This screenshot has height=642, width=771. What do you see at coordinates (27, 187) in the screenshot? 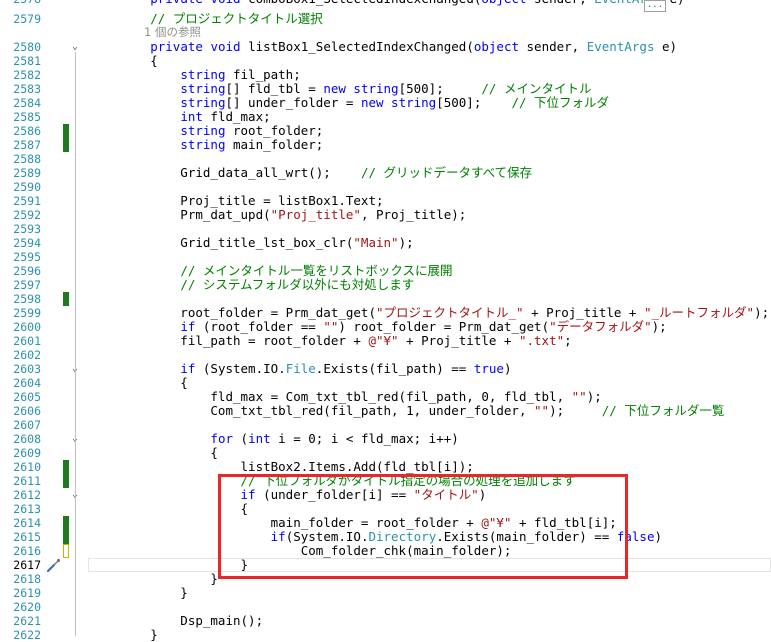
I see `line-number: 2590` at bounding box center [27, 187].